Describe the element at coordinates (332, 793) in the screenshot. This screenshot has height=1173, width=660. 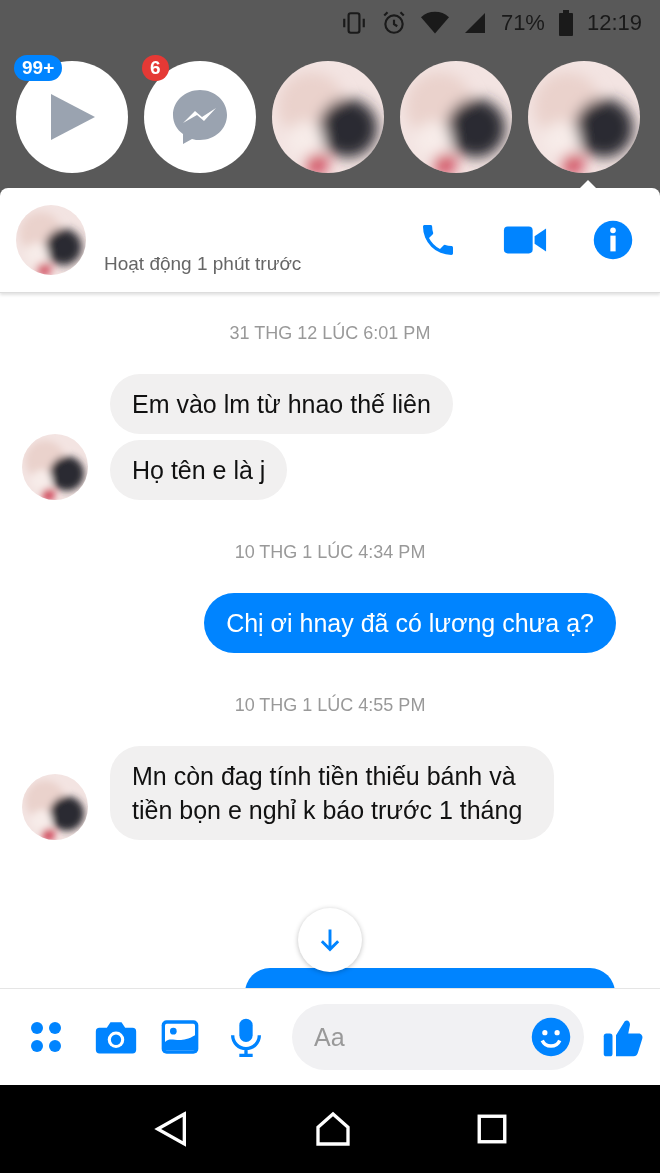
I see `message-bubble: Mn còn đag tính tiền thiếu bánh và tiền bọn e nghỉ k báo trước 1 tháng` at that location.